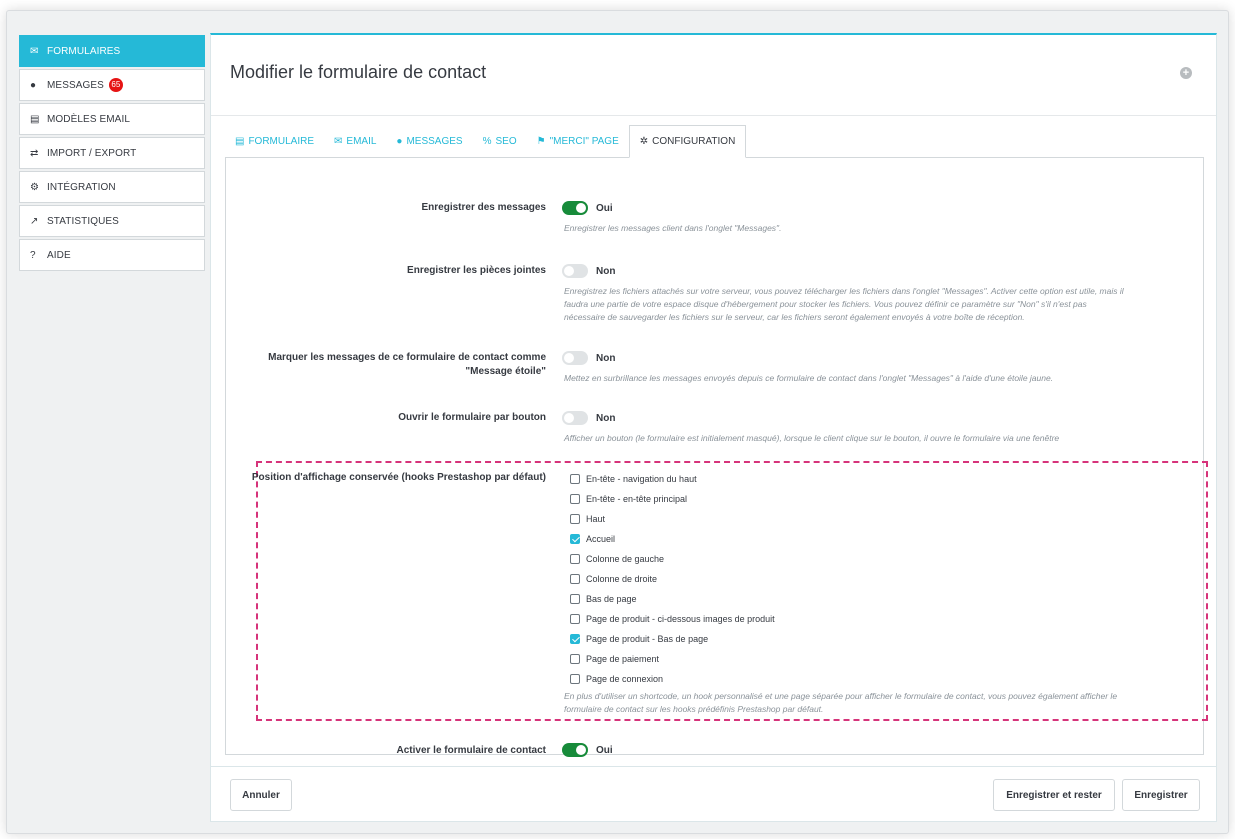 This screenshot has height=839, width=1235. I want to click on position-option: Haut, so click(587, 519).